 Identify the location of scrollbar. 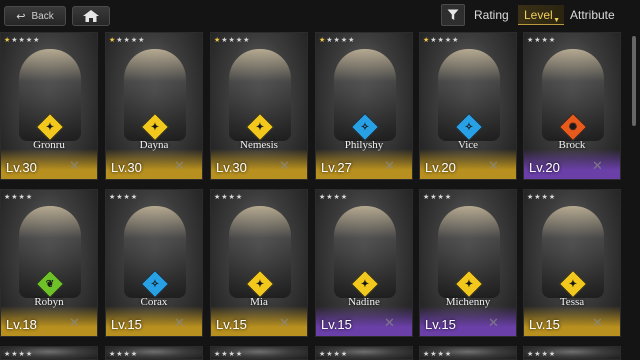
(634, 81).